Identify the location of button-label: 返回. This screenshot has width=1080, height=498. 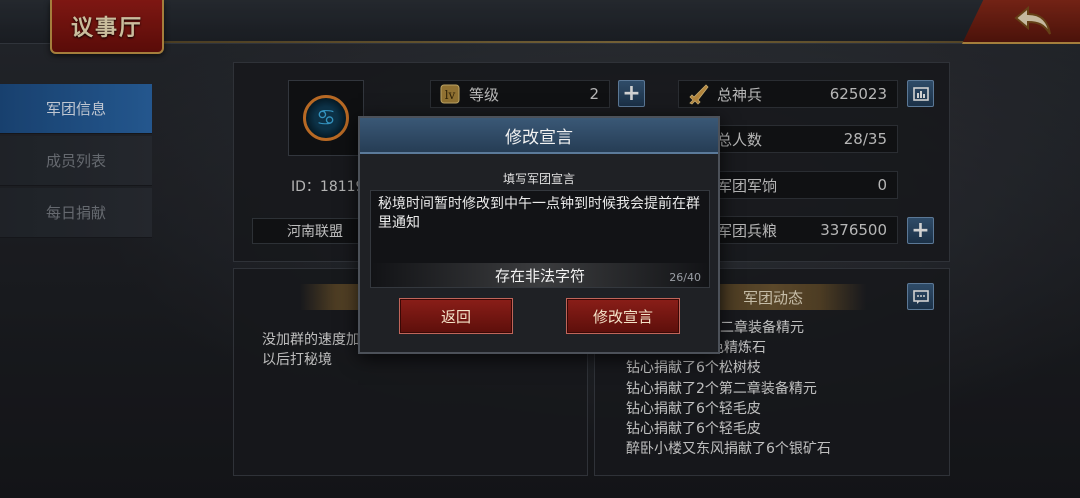
(455, 316).